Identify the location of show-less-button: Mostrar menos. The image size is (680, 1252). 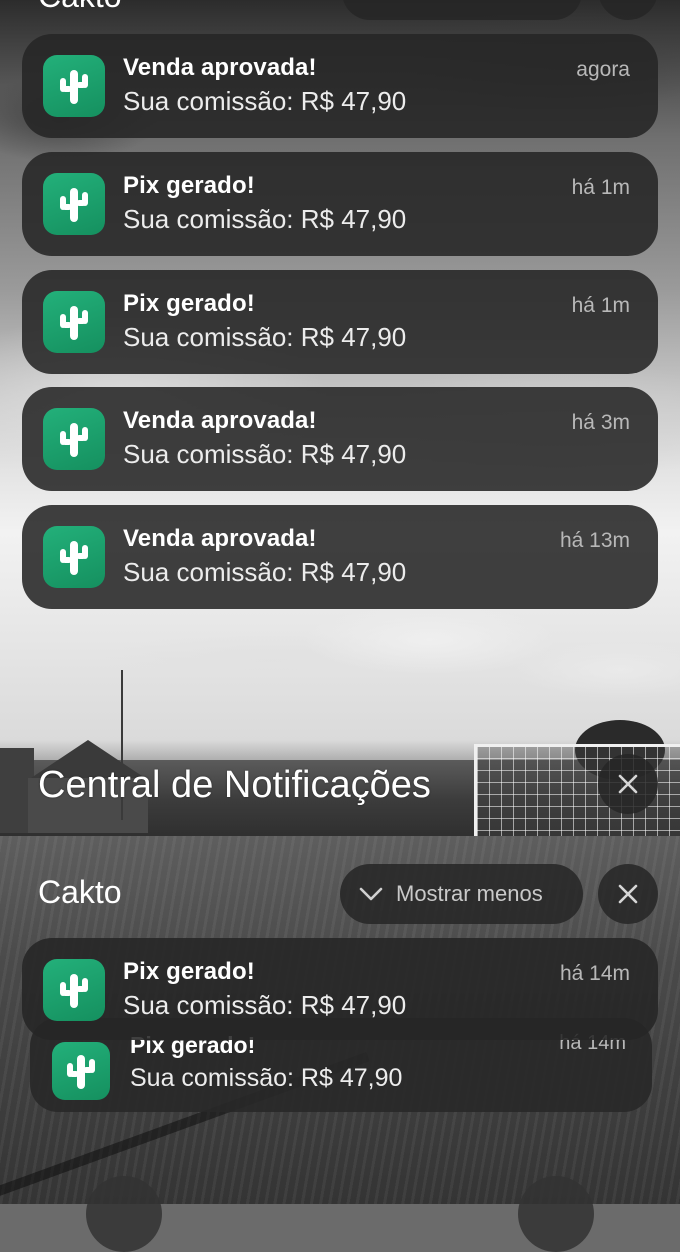
(461, 894).